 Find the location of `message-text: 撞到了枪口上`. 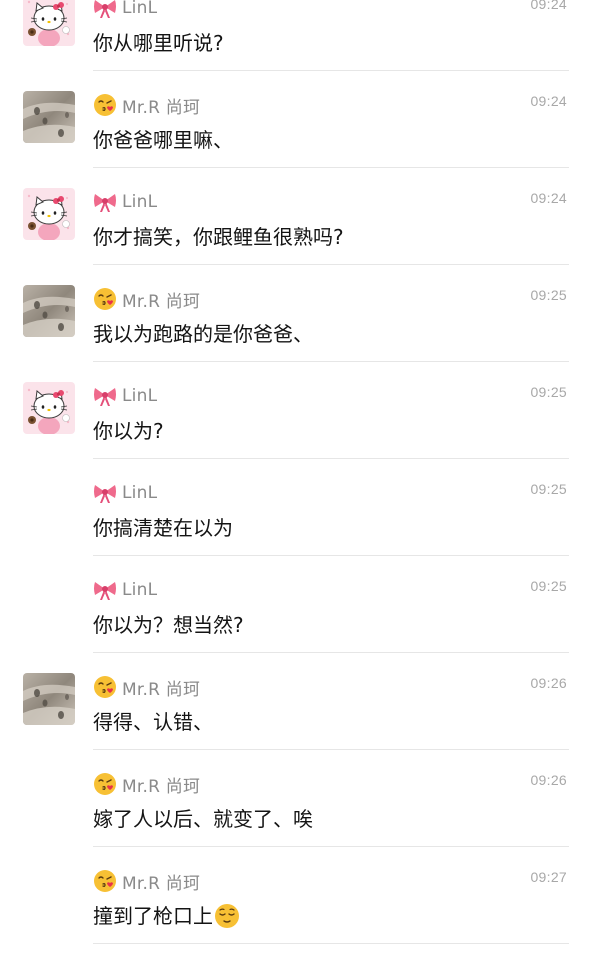

message-text: 撞到了枪口上 is located at coordinates (153, 916).